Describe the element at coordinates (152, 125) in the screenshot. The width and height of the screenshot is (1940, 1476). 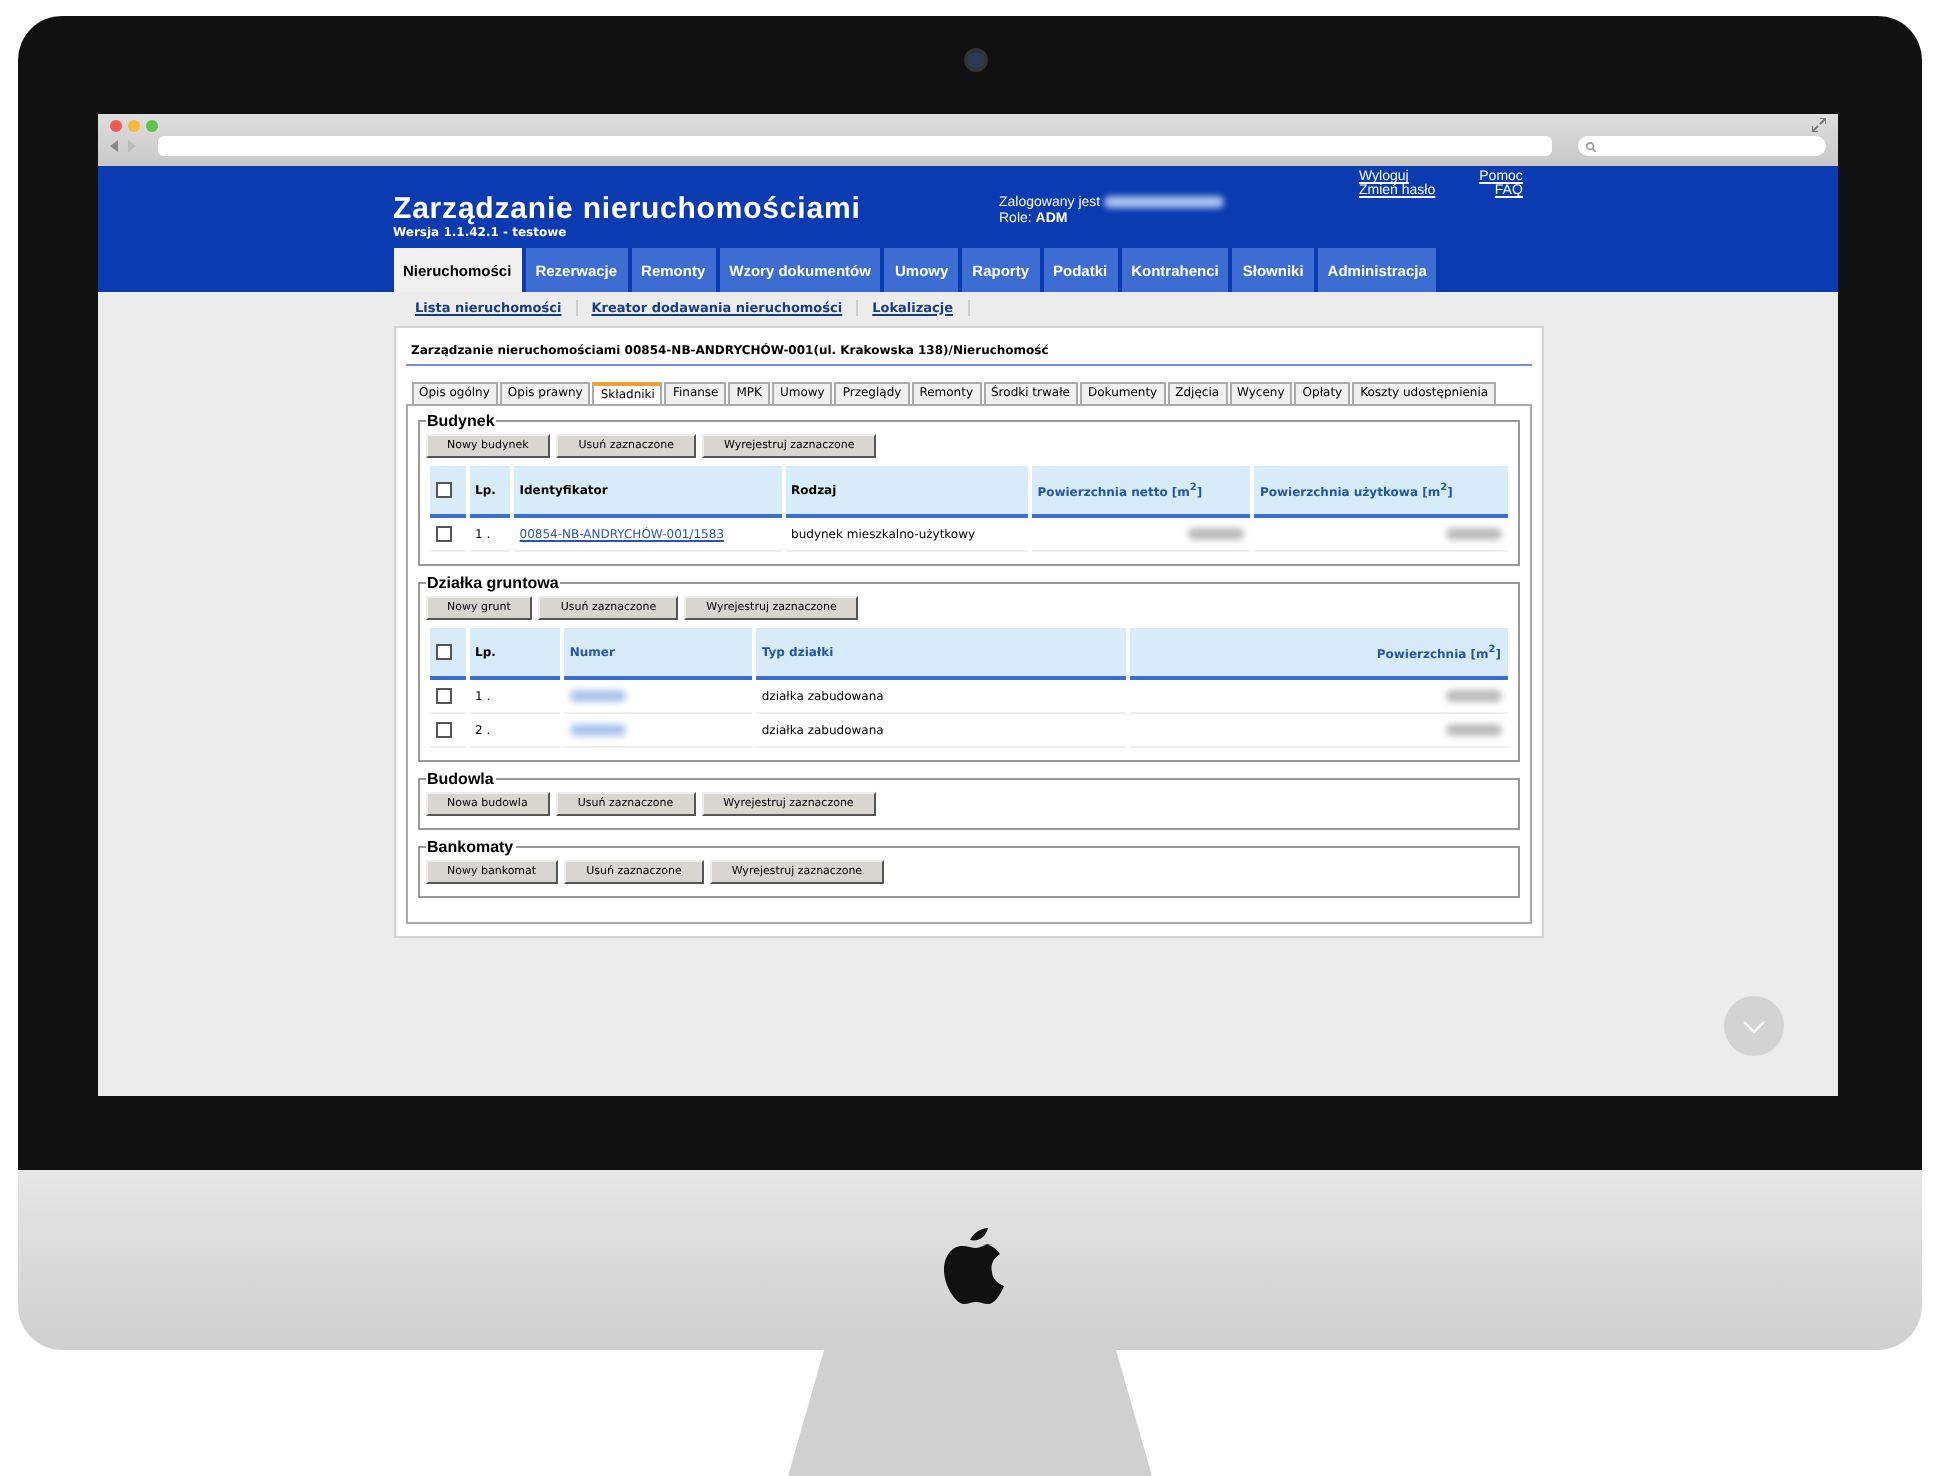
I see `zoom-icon` at that location.